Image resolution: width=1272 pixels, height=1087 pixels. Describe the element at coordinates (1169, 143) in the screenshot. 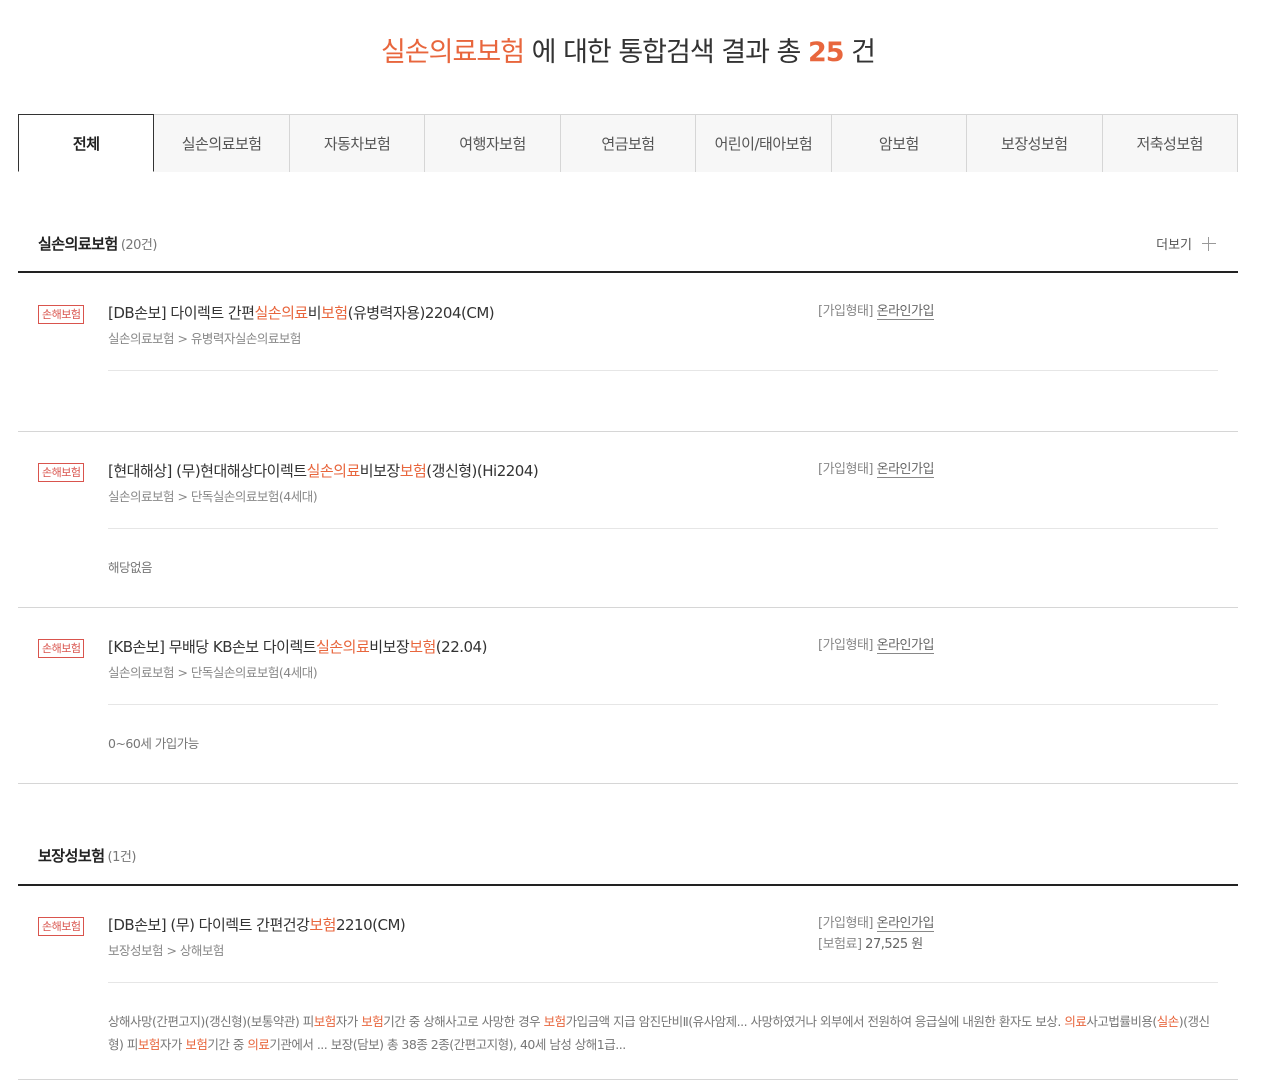

I see `tab-savings: 저축성보험` at that location.